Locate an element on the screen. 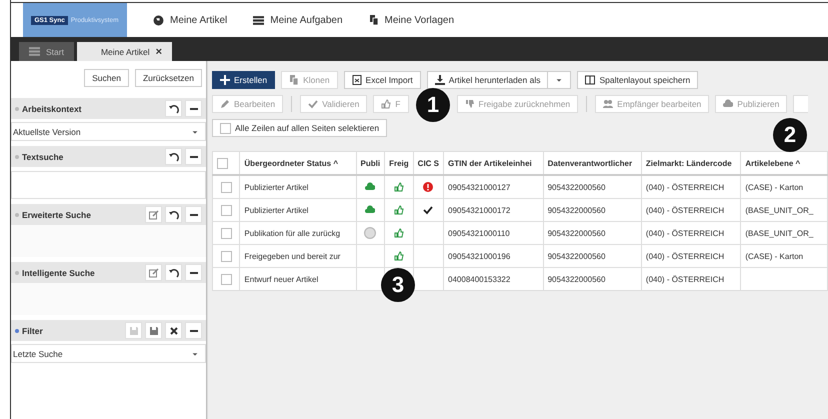  column-header: Publi is located at coordinates (370, 163).